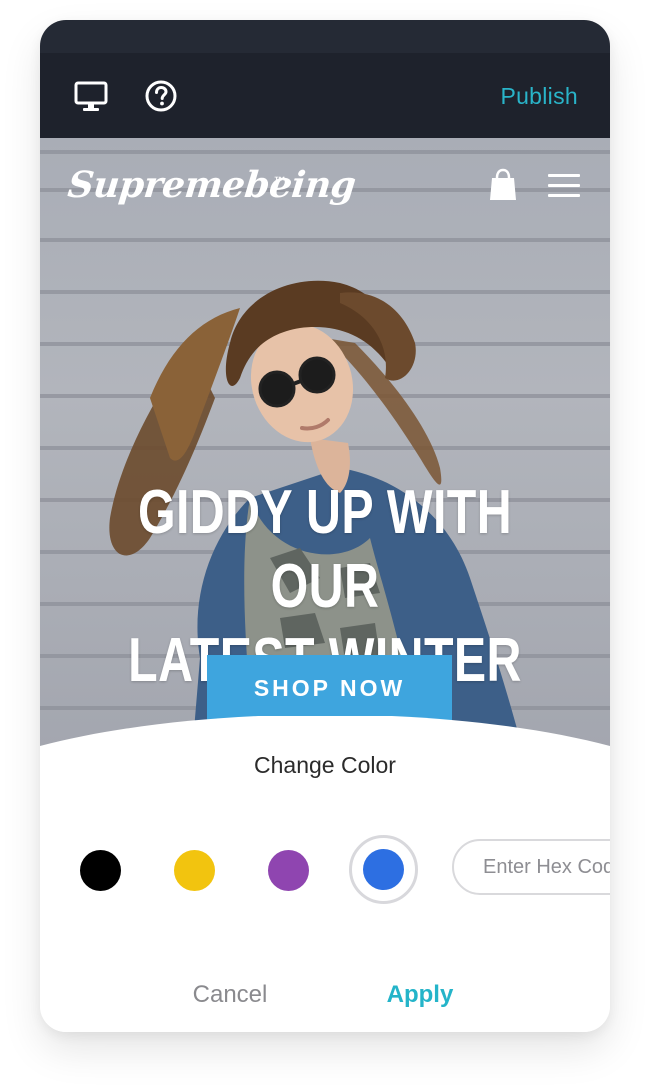  What do you see at coordinates (288, 870) in the screenshot?
I see `swatch-purple` at bounding box center [288, 870].